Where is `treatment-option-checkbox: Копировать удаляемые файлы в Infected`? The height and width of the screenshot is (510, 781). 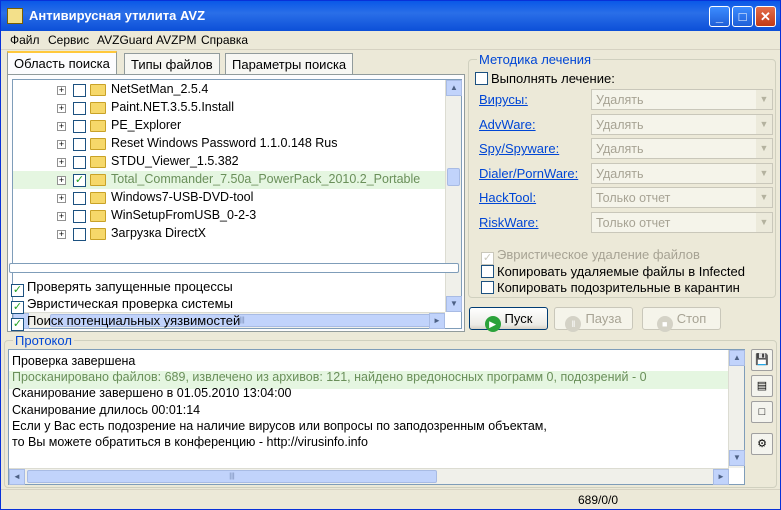 treatment-option-checkbox: Копировать удаляемые файлы в Infected is located at coordinates (613, 272).